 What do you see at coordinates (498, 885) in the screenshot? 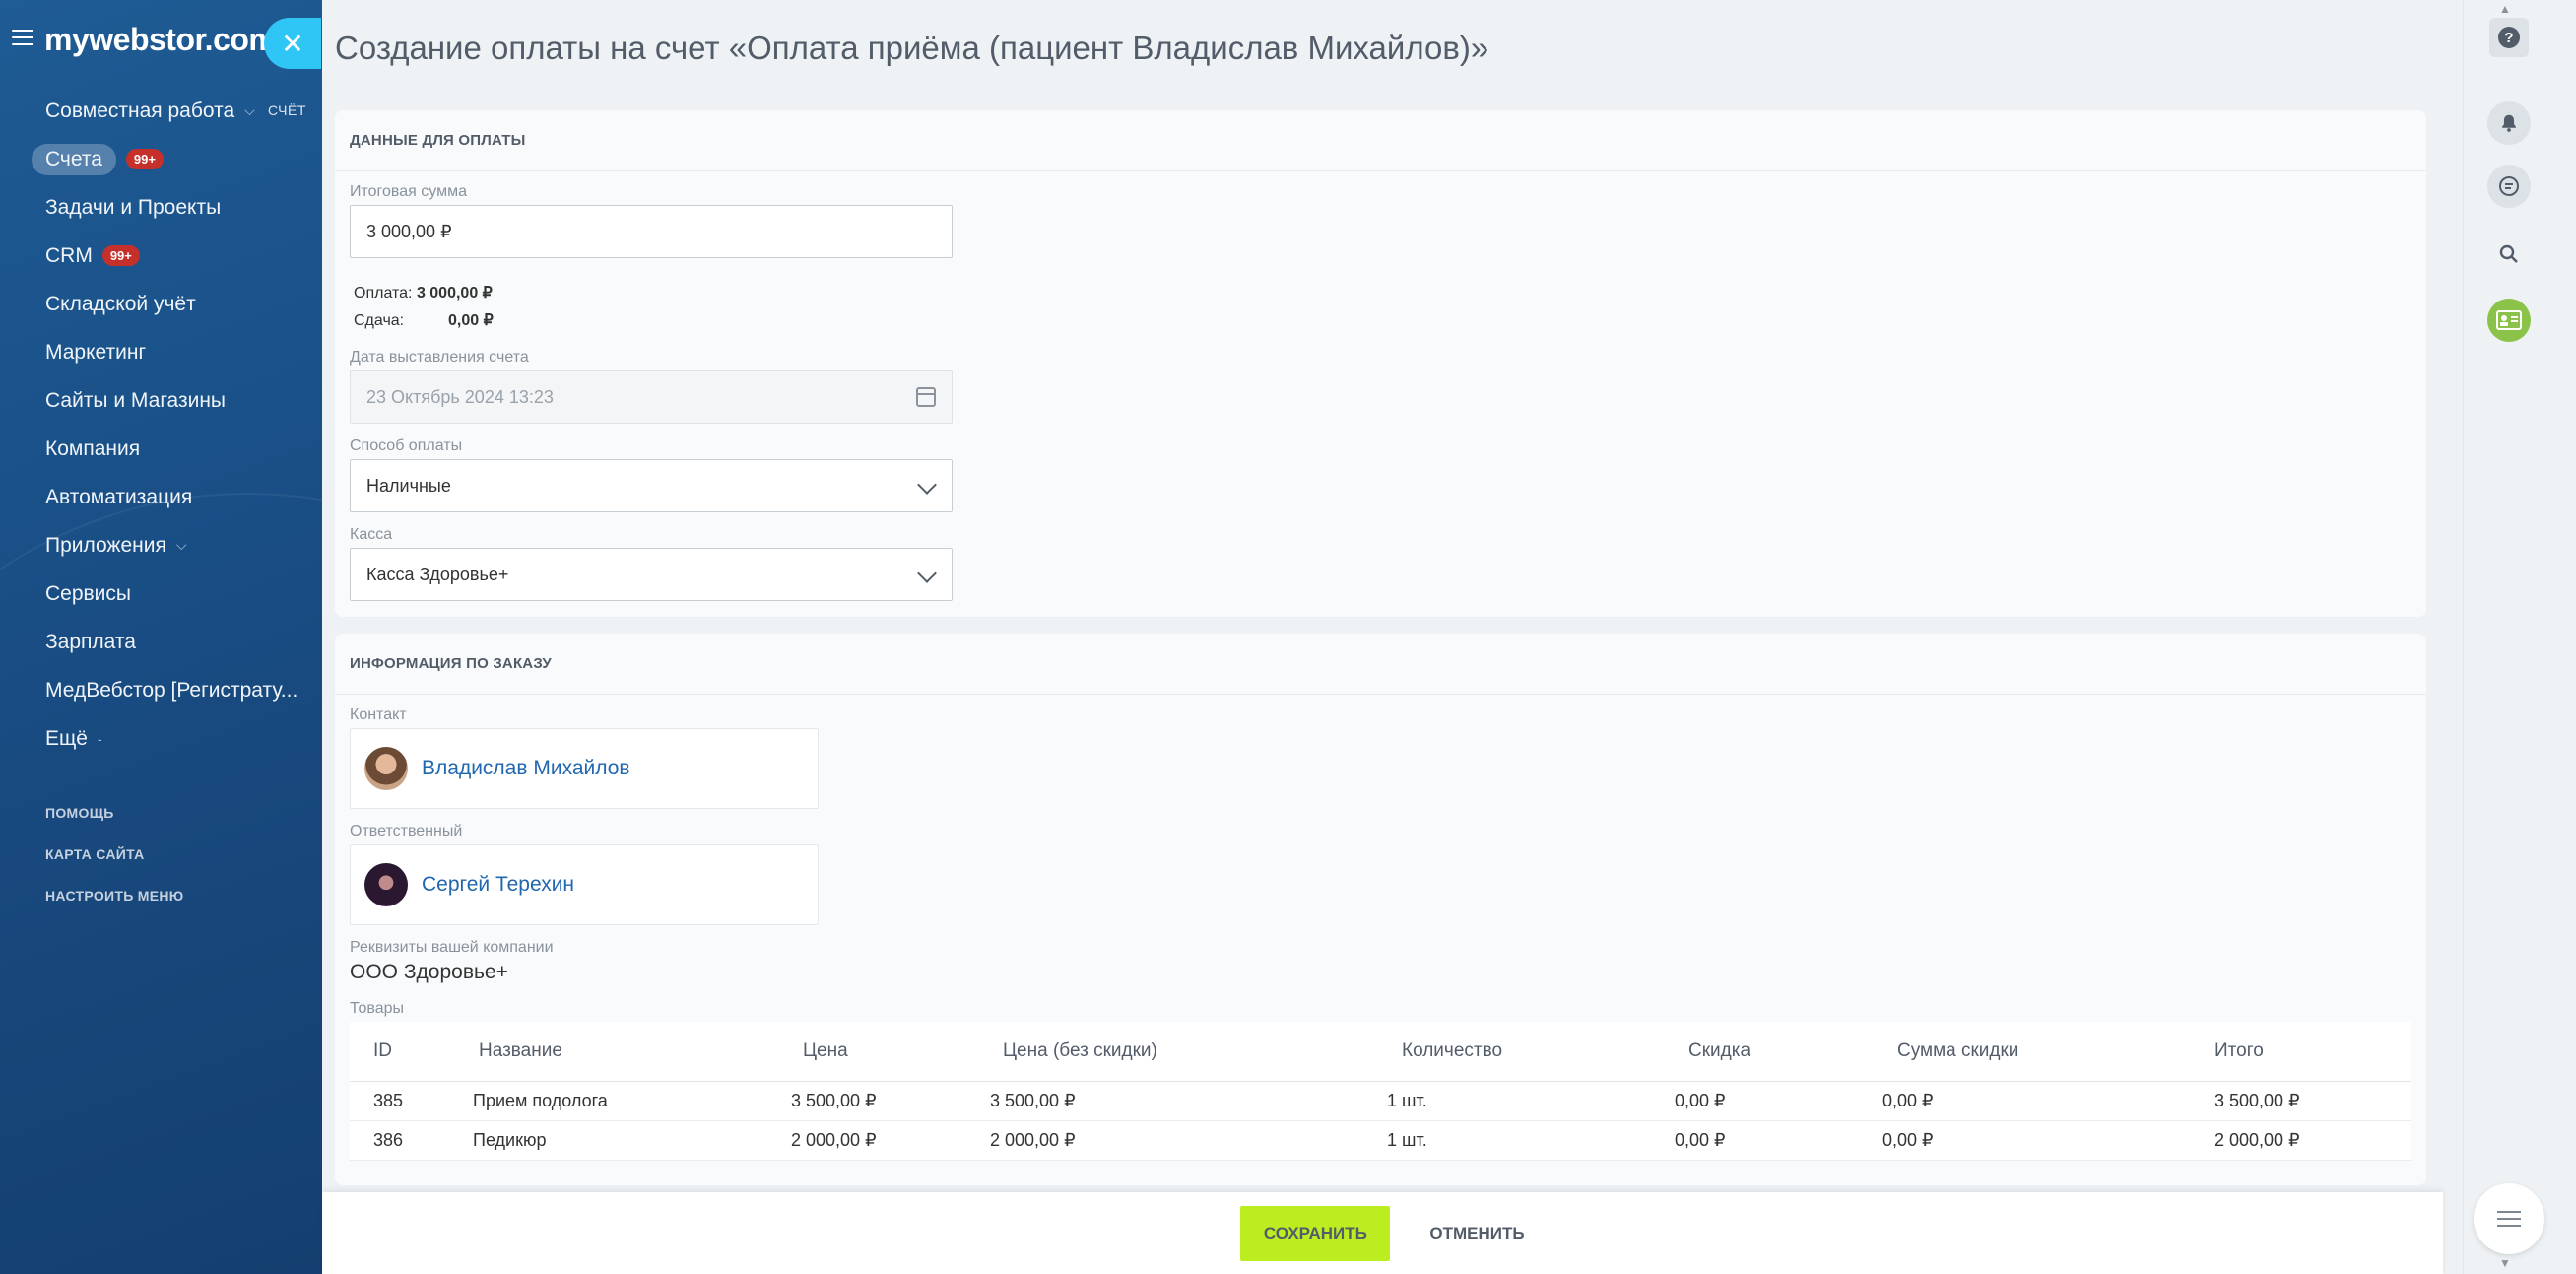
I see `responsible-name-link: Сергей Терехин` at bounding box center [498, 885].